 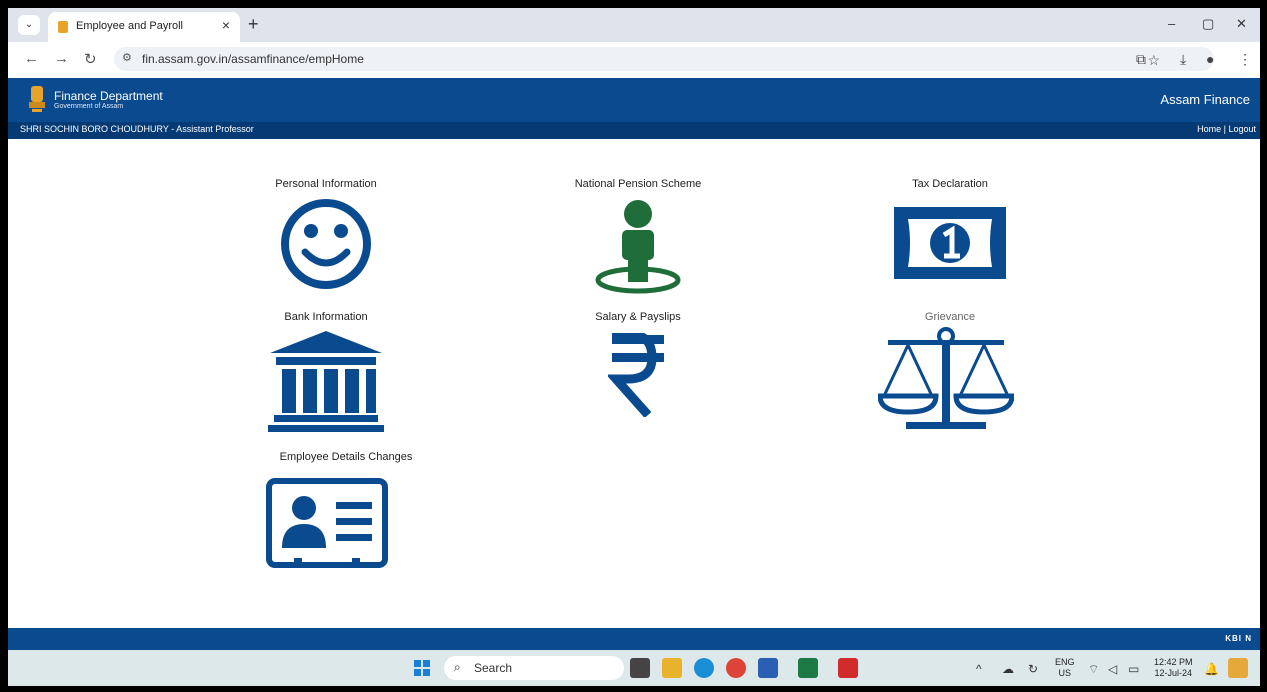 I want to click on tile-label: Salary & Payslips, so click(x=638, y=317).